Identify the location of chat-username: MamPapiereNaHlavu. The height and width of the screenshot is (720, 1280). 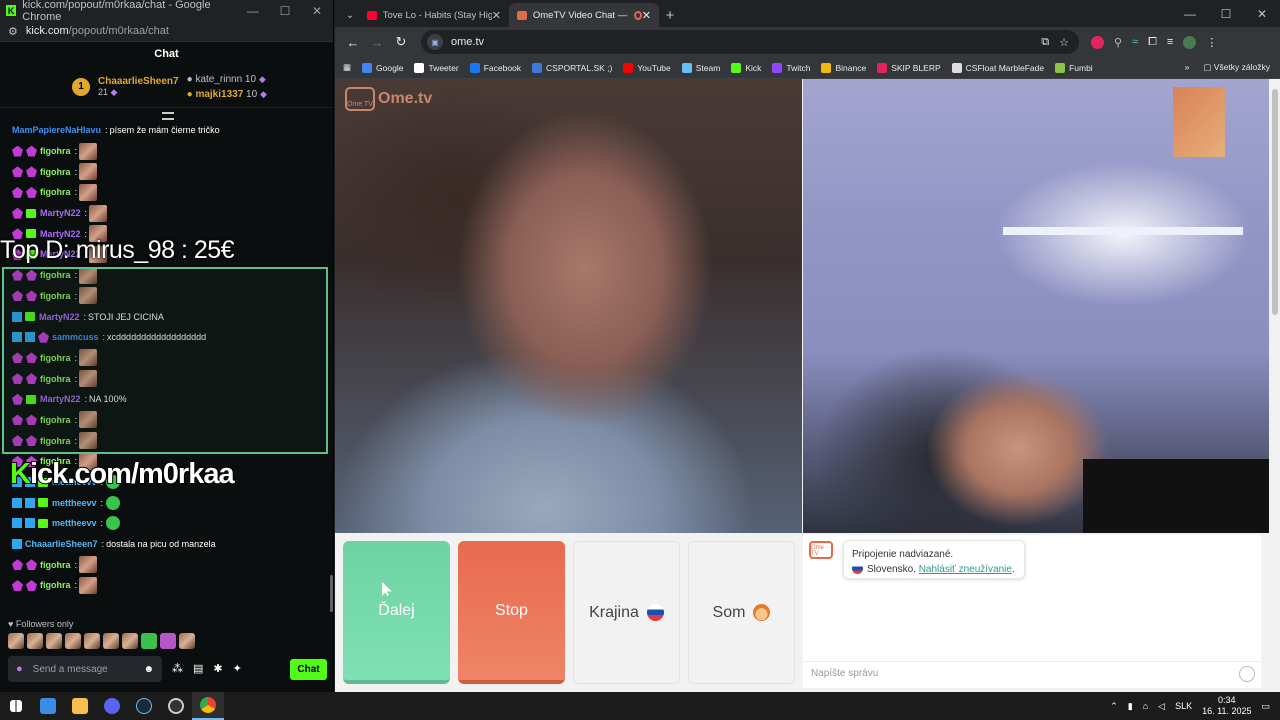
(56, 130).